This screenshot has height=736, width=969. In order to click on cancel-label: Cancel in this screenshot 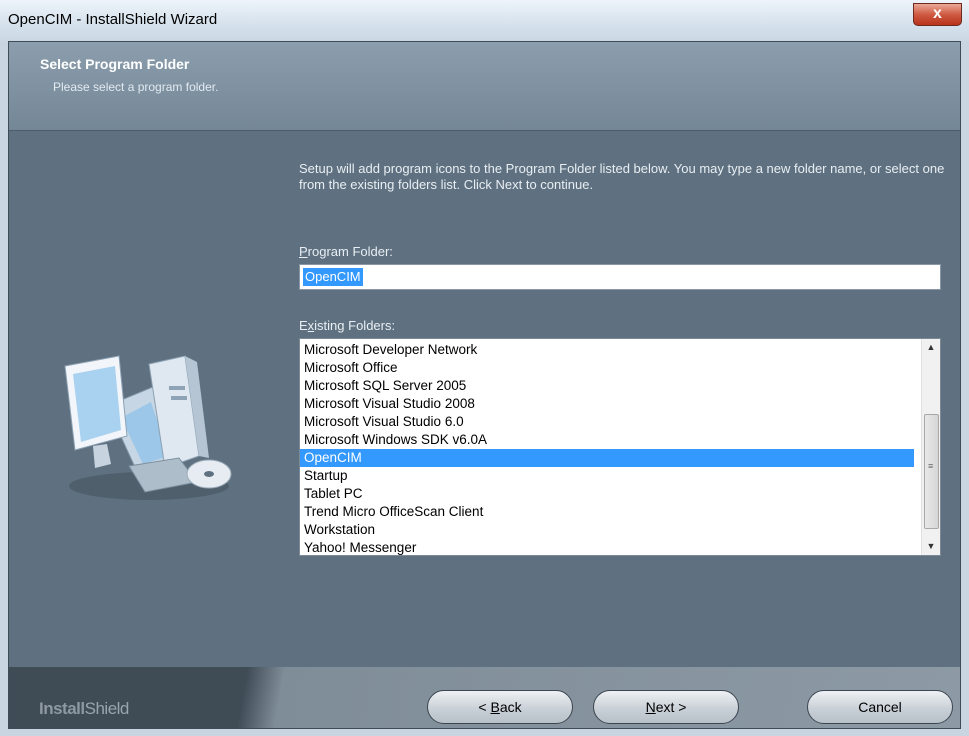, I will do `click(880, 707)`.